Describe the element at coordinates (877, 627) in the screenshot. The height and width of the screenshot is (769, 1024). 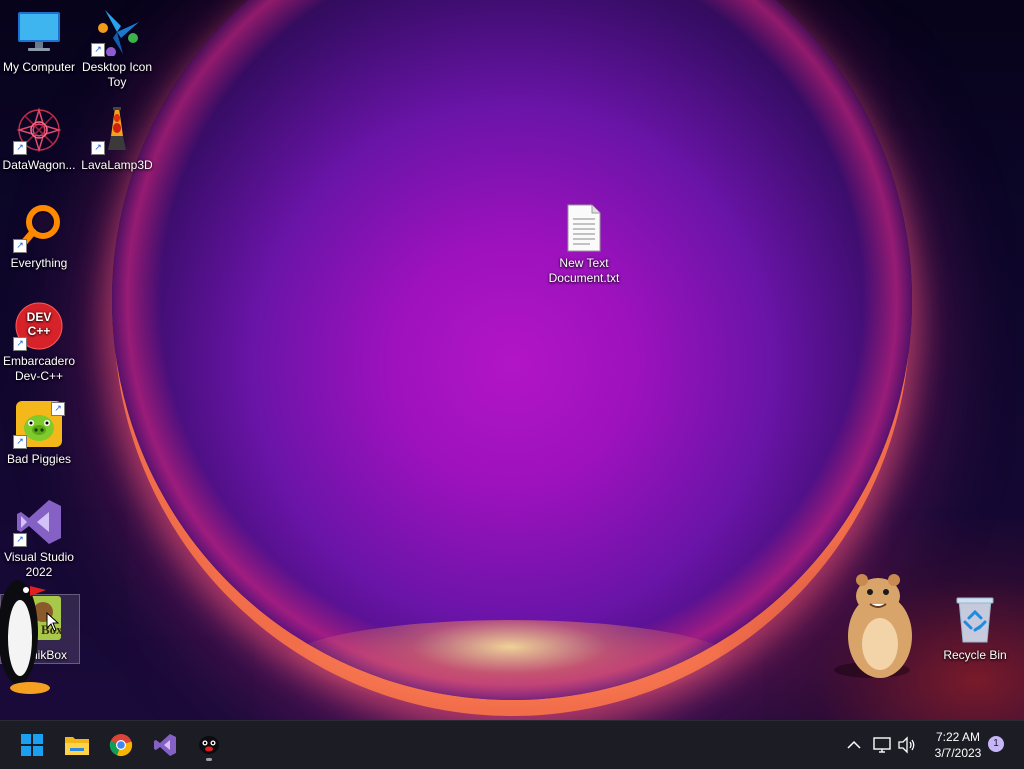
I see `hamster-mascot` at that location.